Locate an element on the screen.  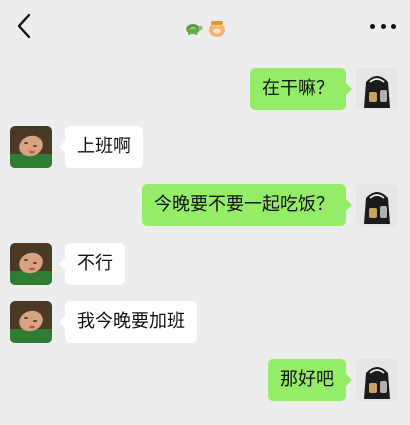
honey-pot-emoji-icon is located at coordinates (217, 28).